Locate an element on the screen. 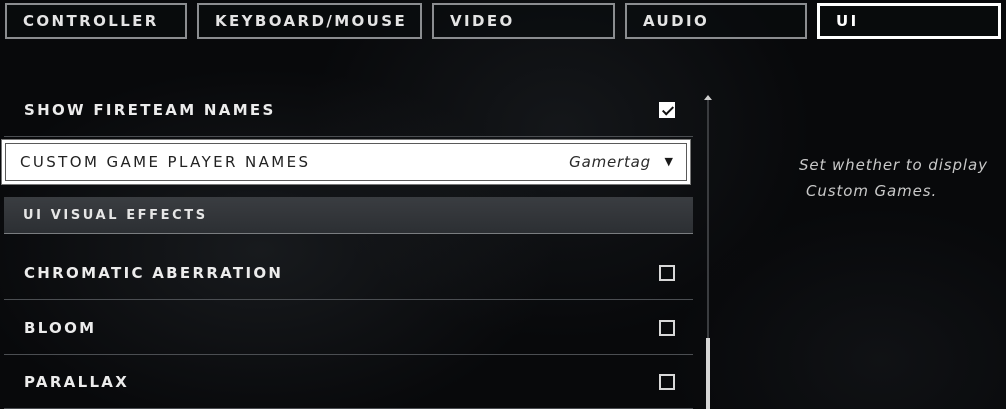  tab-ui: UI is located at coordinates (909, 21).